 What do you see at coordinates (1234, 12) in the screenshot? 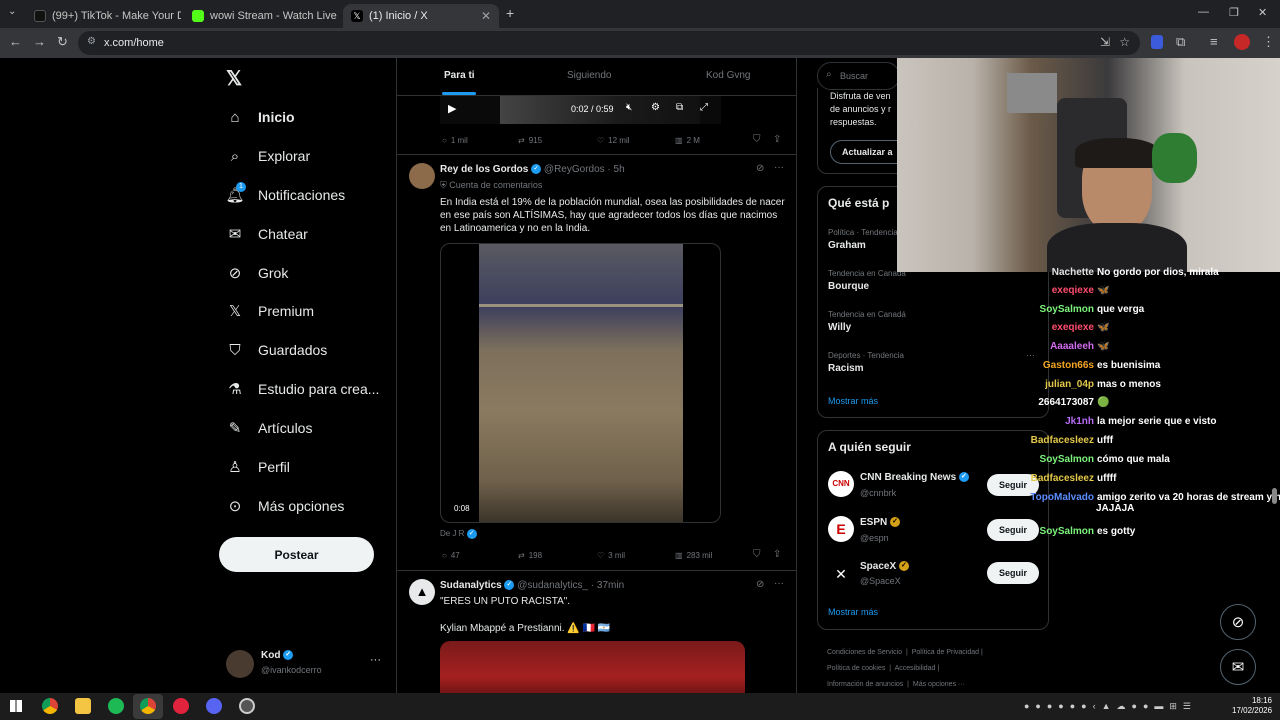
I see `restore-icon: ❐` at bounding box center [1234, 12].